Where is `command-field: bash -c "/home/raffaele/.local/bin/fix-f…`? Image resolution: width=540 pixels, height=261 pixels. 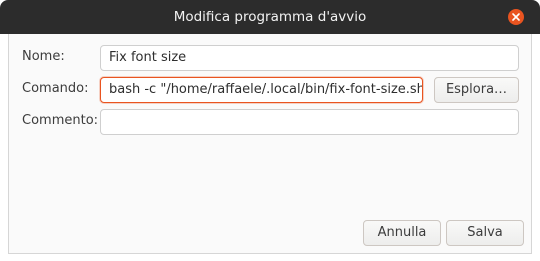
command-field: bash -c "/home/raffaele/.local/bin/fix-f… is located at coordinates (261, 90).